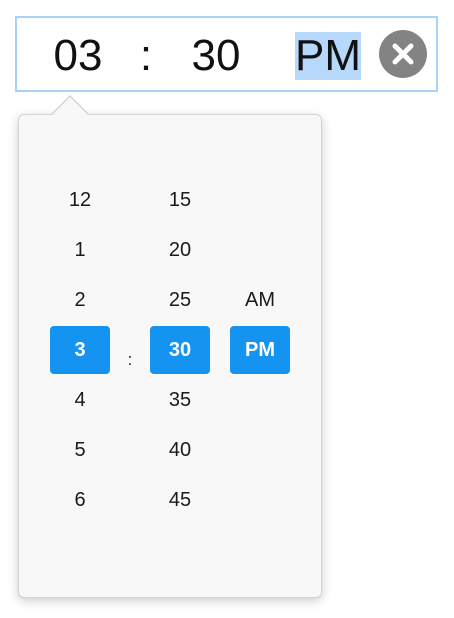 This screenshot has height=618, width=454. Describe the element at coordinates (328, 56) in the screenshot. I see `meridiem-segment: PM` at that location.